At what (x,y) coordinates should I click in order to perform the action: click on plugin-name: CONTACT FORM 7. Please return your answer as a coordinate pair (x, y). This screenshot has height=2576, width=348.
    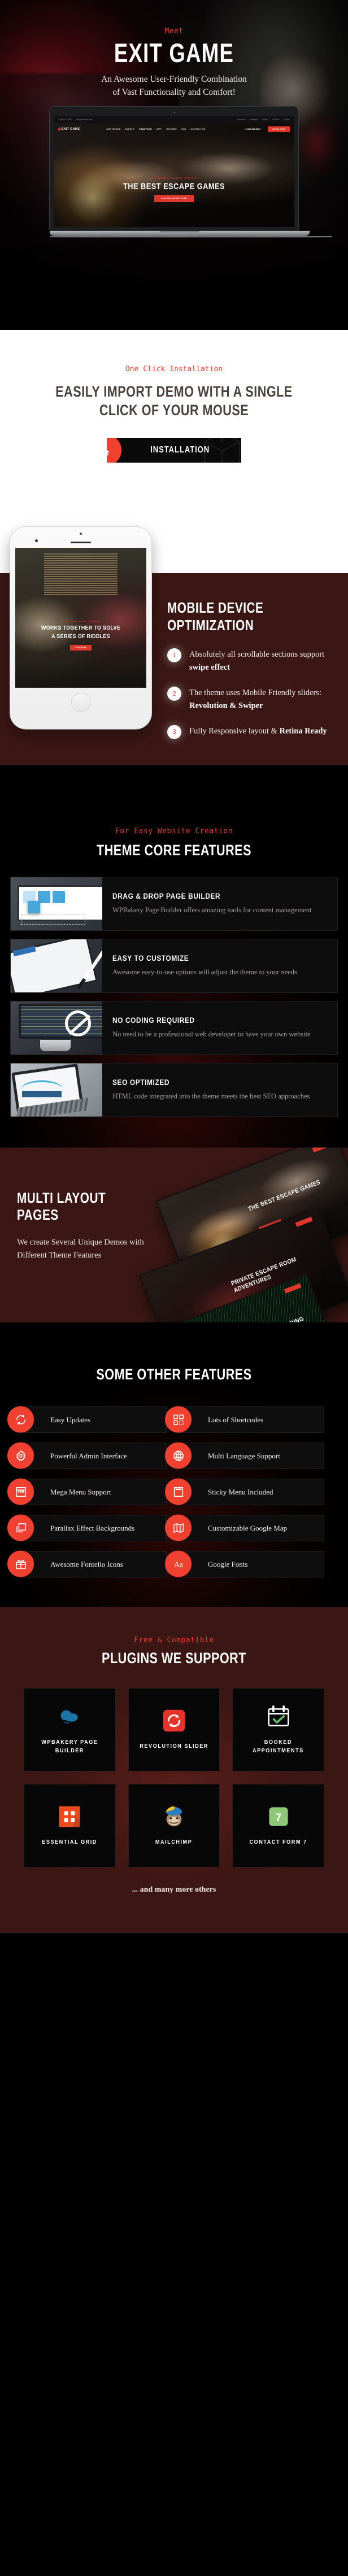
    Looking at the image, I should click on (278, 1842).